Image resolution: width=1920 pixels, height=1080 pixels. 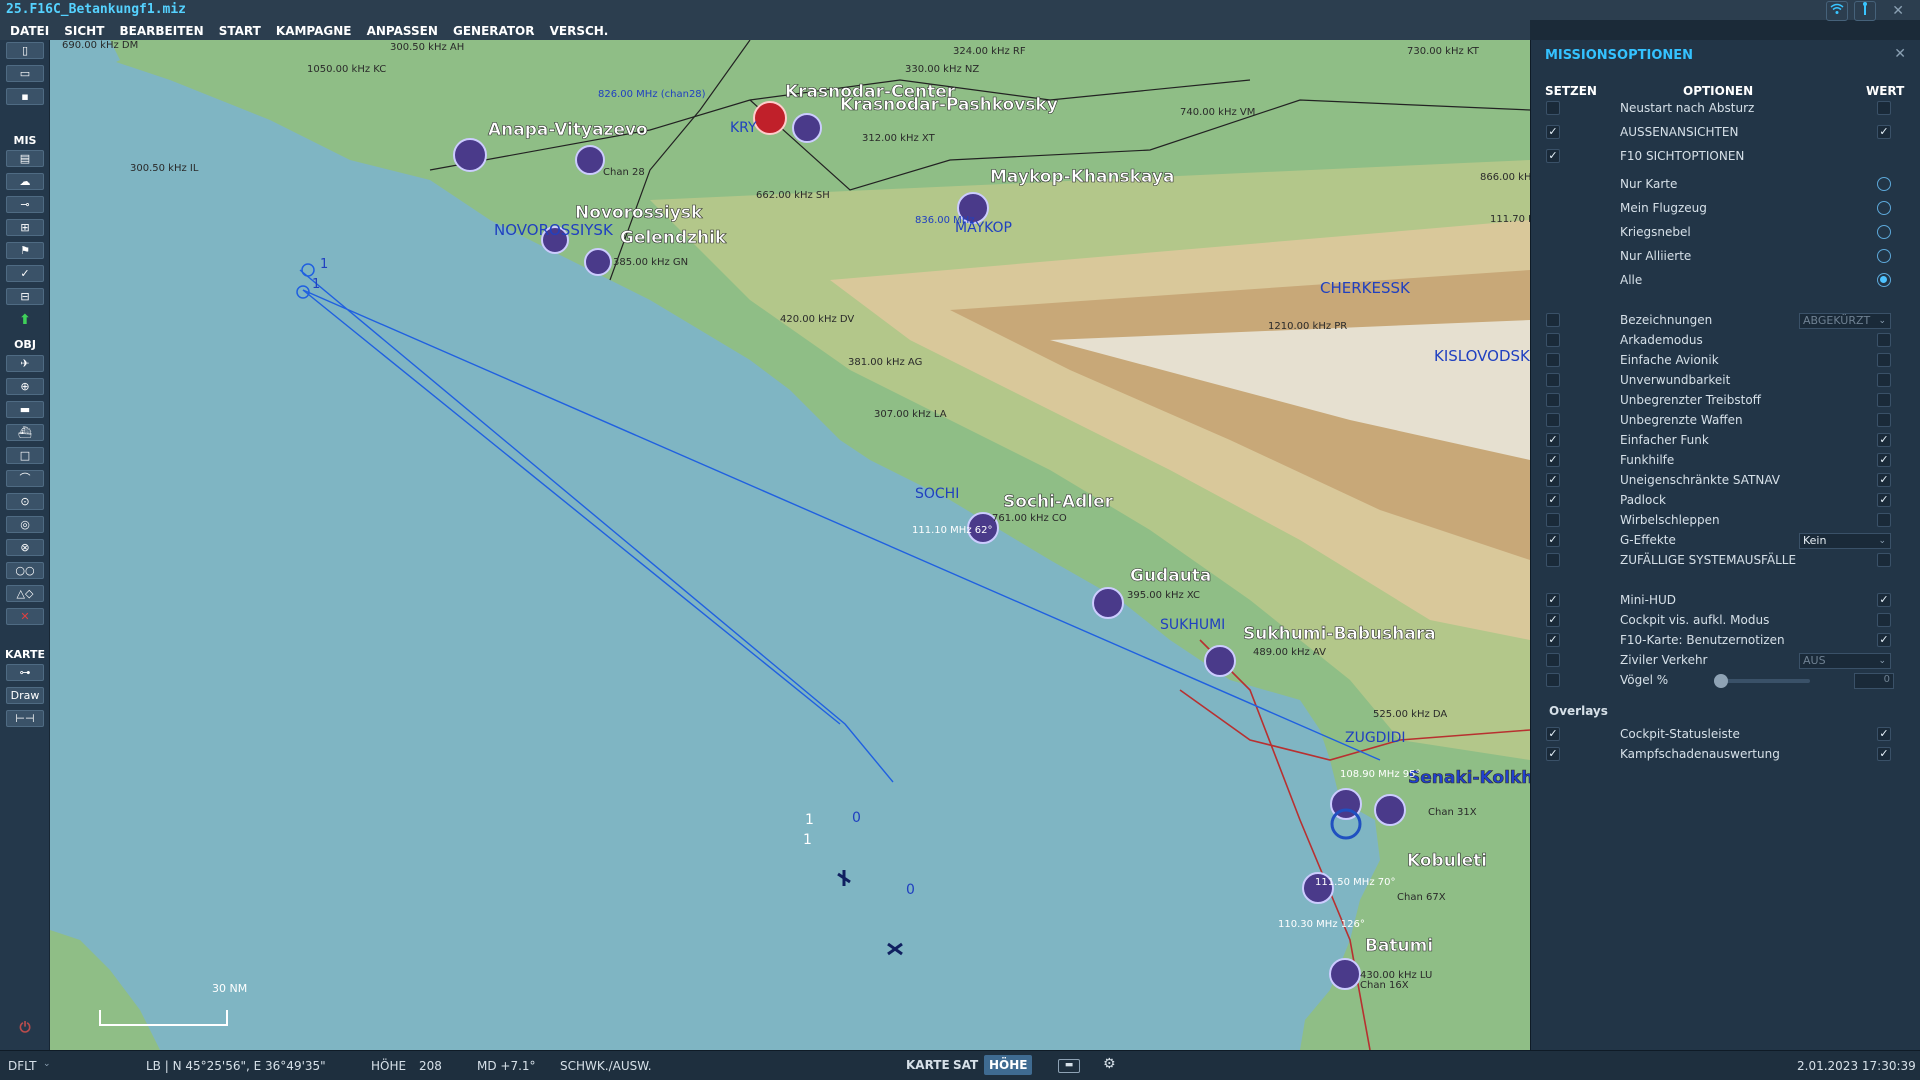 What do you see at coordinates (25, 672) in the screenshot?
I see `key-icon: ⊶` at bounding box center [25, 672].